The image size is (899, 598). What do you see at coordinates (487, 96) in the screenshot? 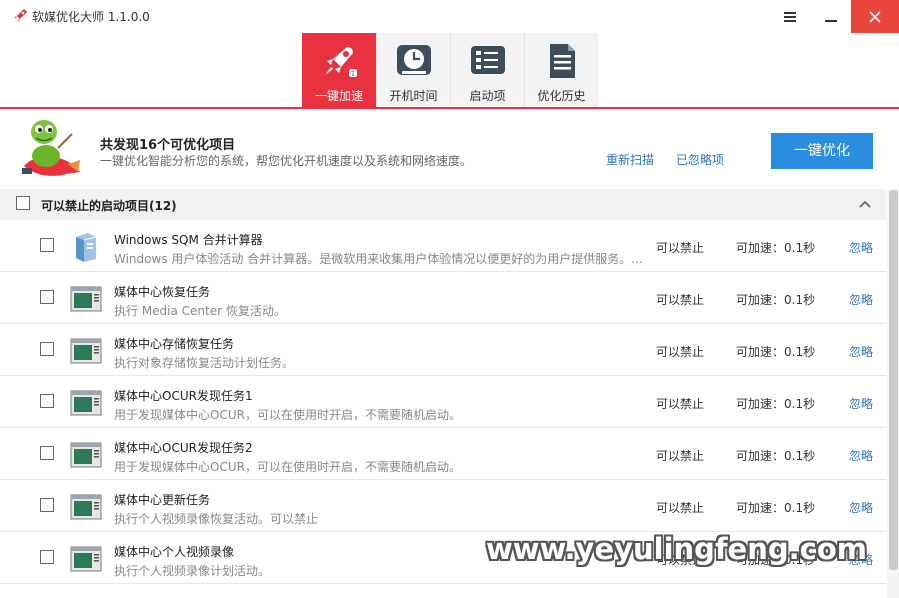
I see `tab-label: 启动项` at bounding box center [487, 96].